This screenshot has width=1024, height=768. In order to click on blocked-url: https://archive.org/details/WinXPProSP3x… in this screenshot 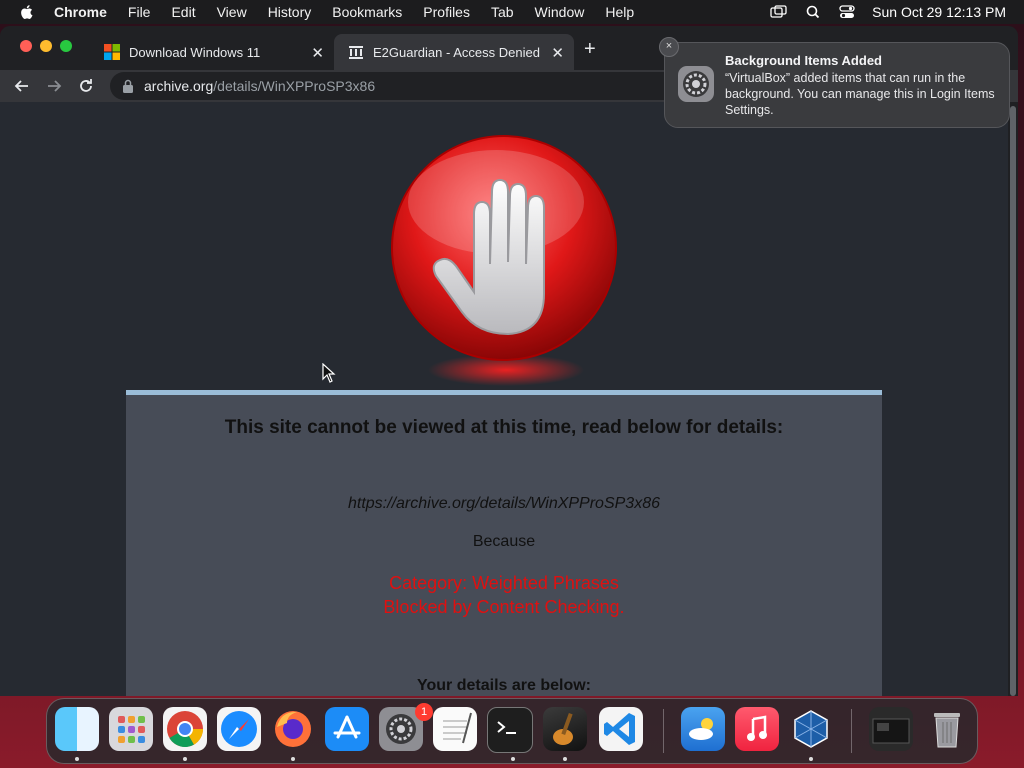, I will do `click(503, 503)`.